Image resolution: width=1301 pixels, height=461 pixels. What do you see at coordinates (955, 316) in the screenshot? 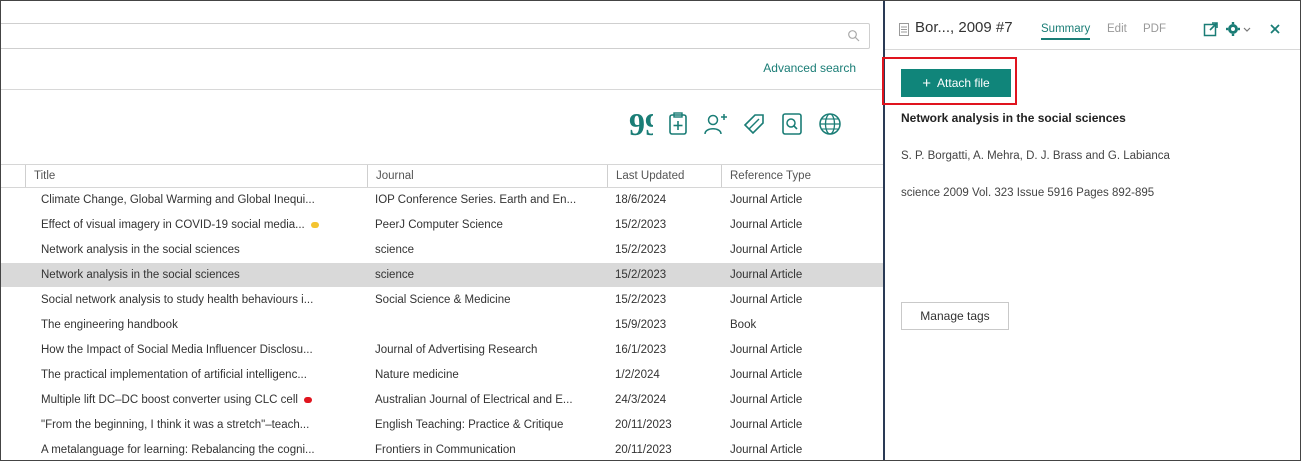
I see `manage-tags-button: Manage tags` at bounding box center [955, 316].